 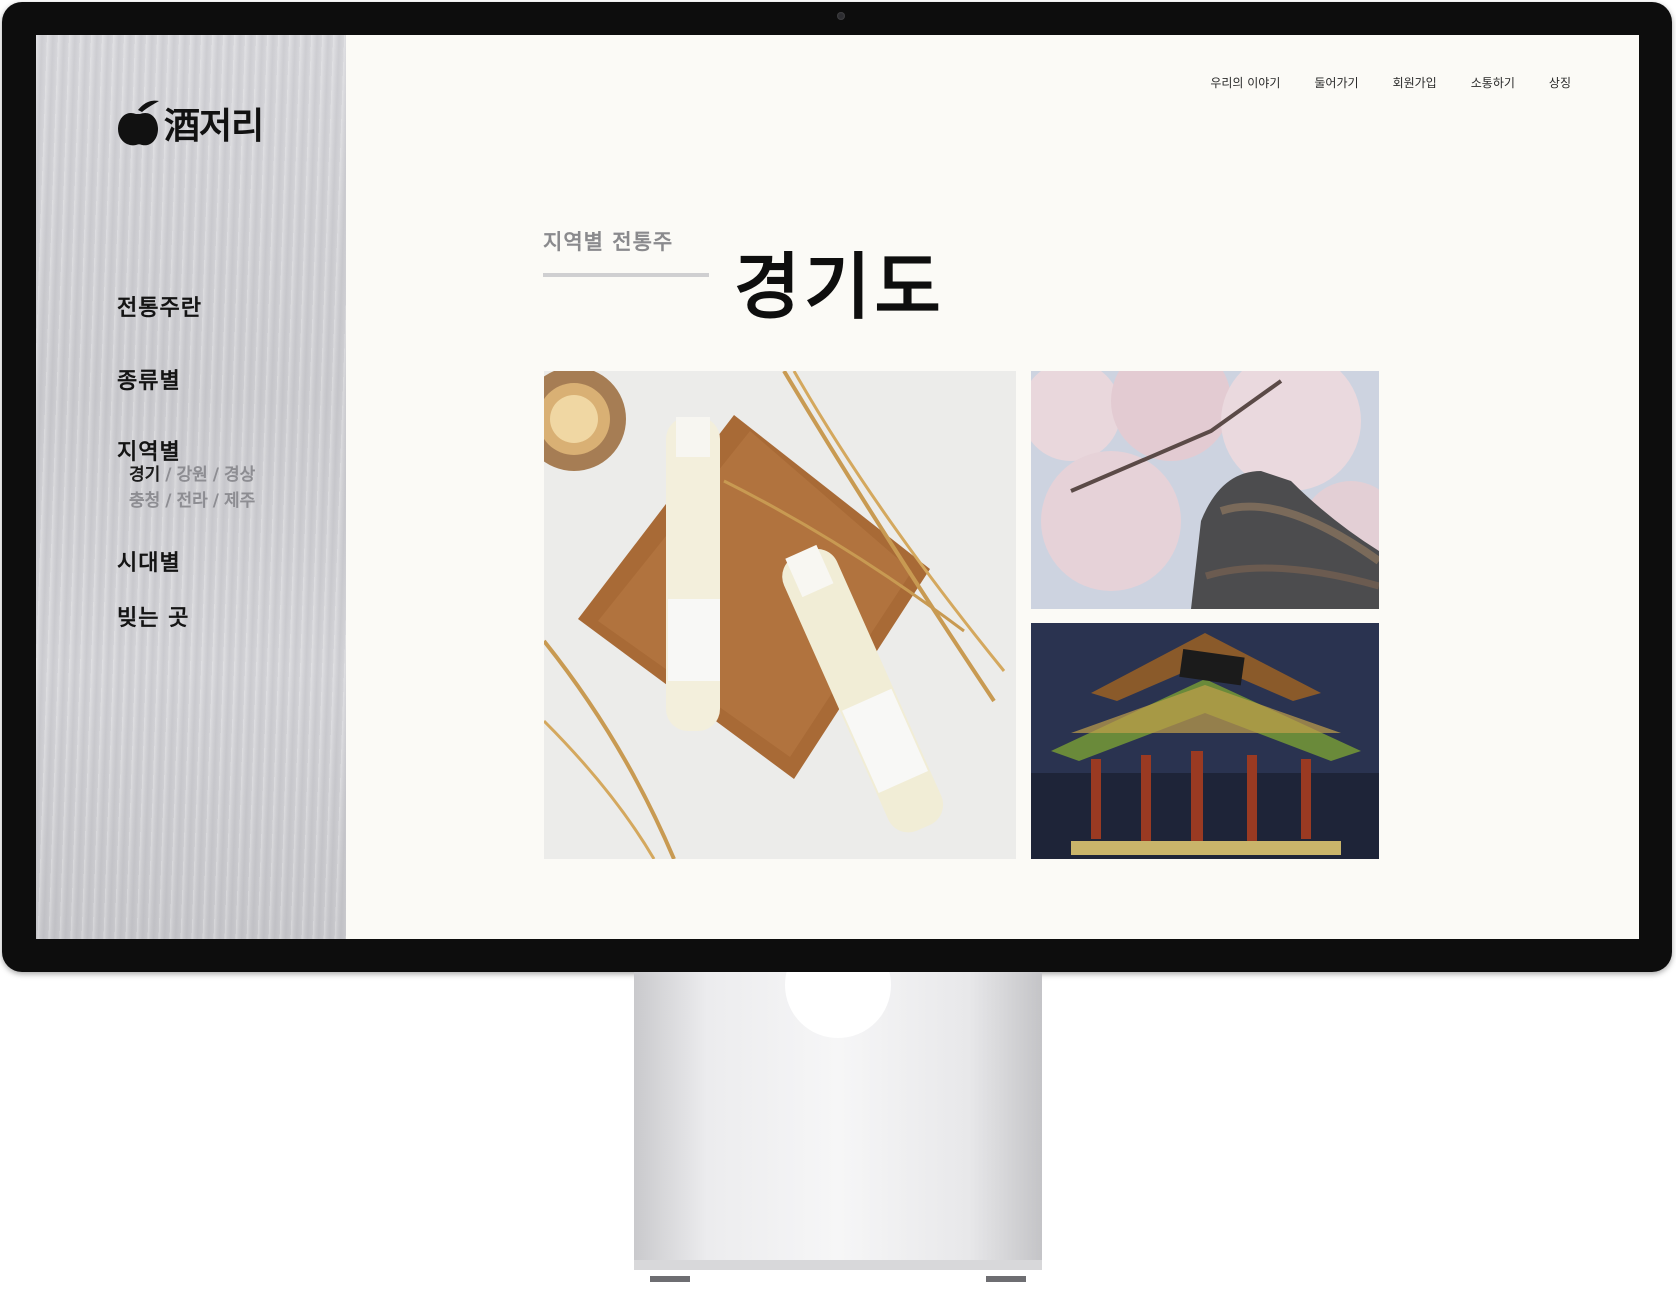 I want to click on camera-icon, so click(x=841, y=16).